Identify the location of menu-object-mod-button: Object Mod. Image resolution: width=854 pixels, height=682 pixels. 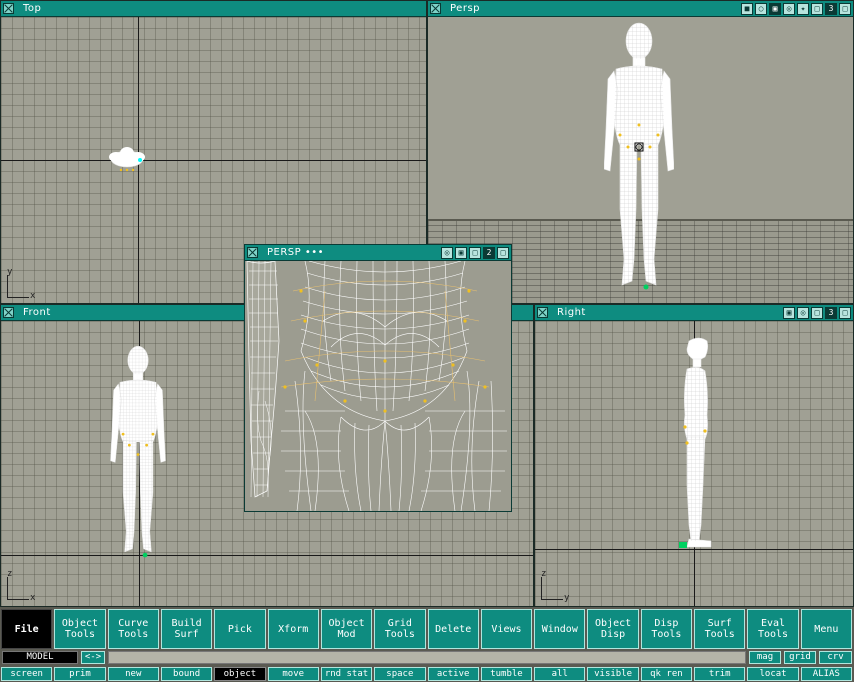
(346, 629).